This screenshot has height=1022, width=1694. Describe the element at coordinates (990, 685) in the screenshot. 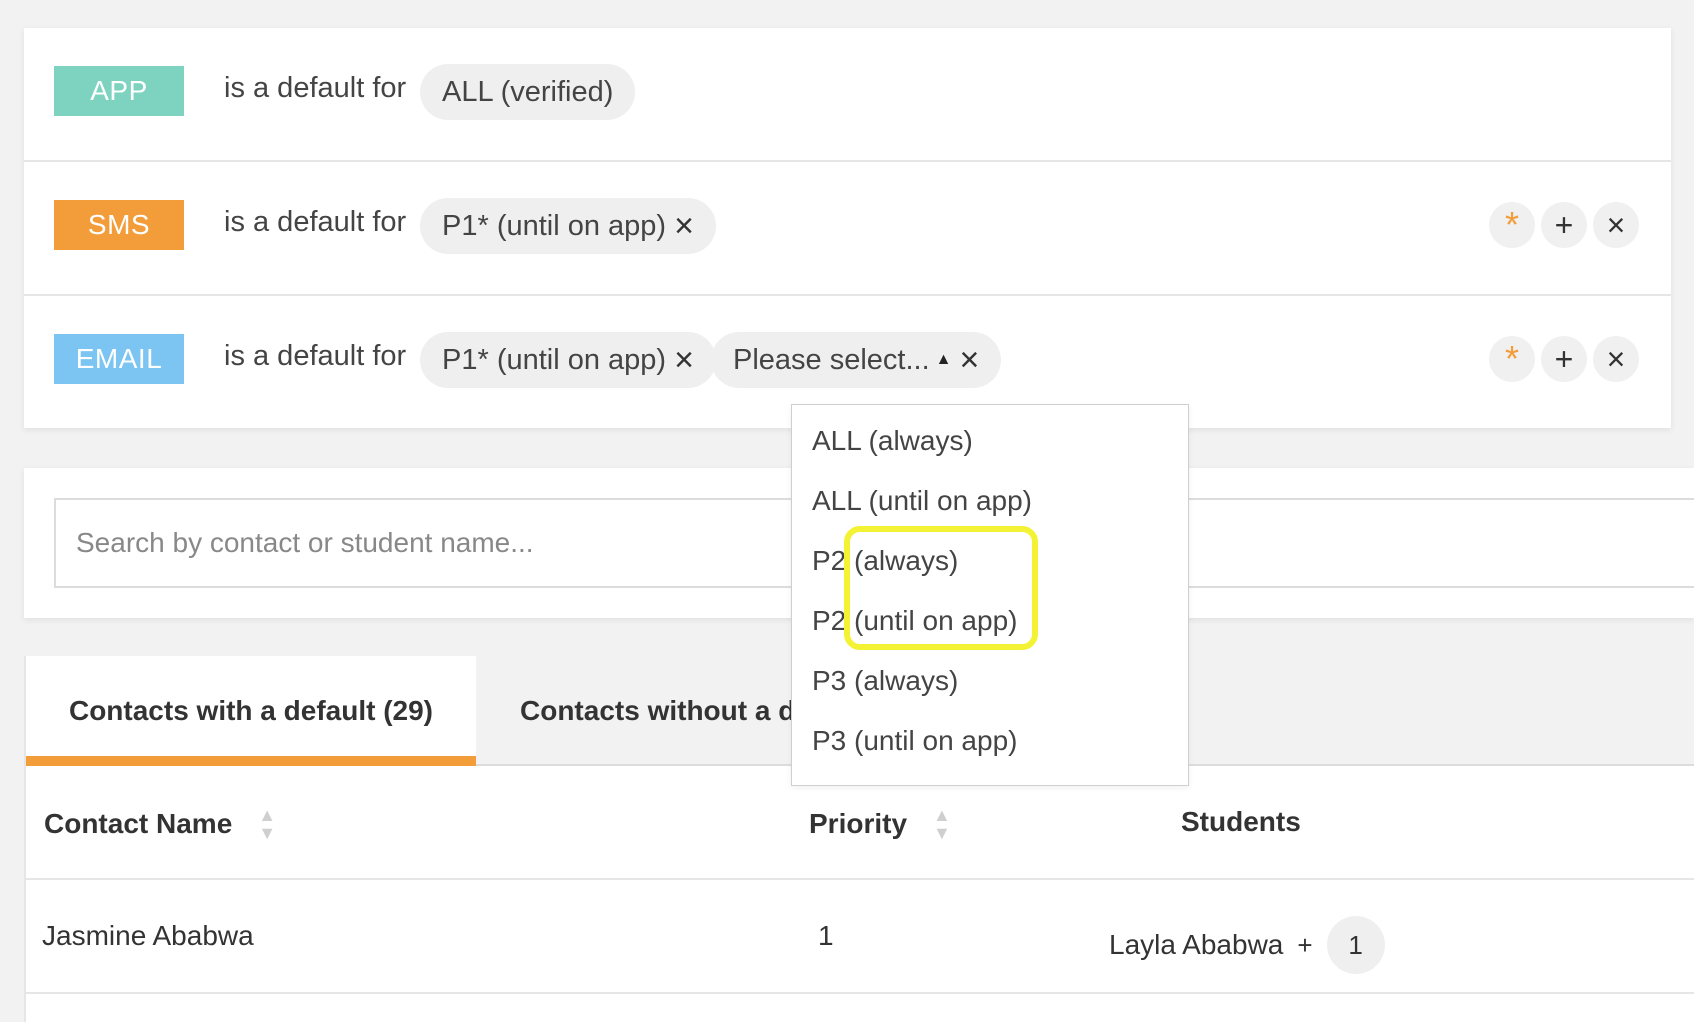

I see `dropdown-option: P3 (always)` at that location.